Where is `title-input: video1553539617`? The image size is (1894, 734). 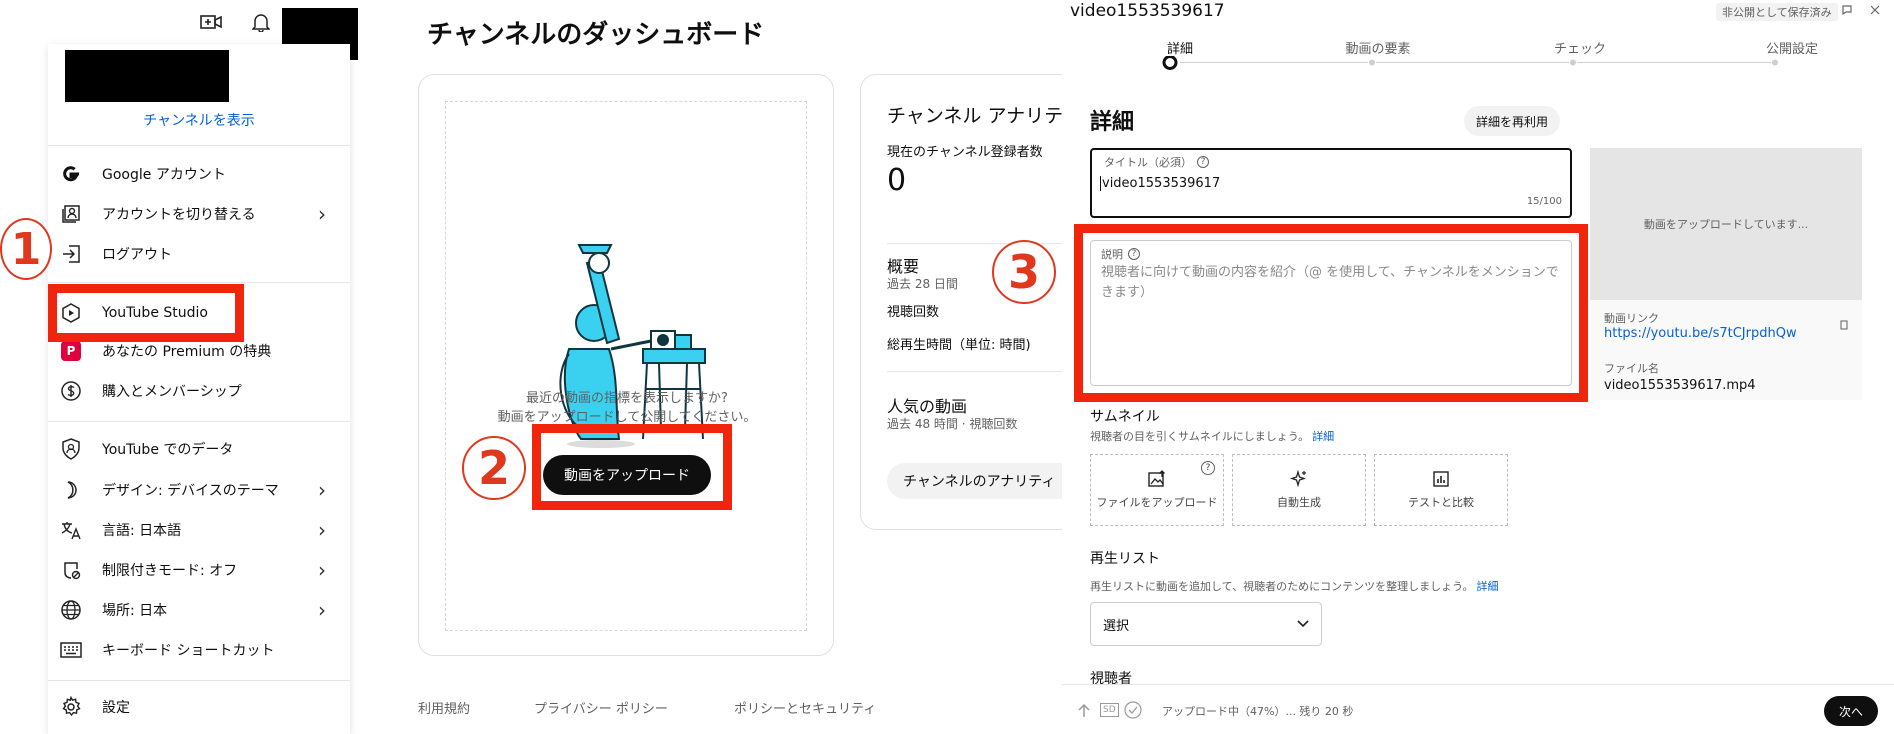 title-input: video1553539617 is located at coordinates (1160, 183).